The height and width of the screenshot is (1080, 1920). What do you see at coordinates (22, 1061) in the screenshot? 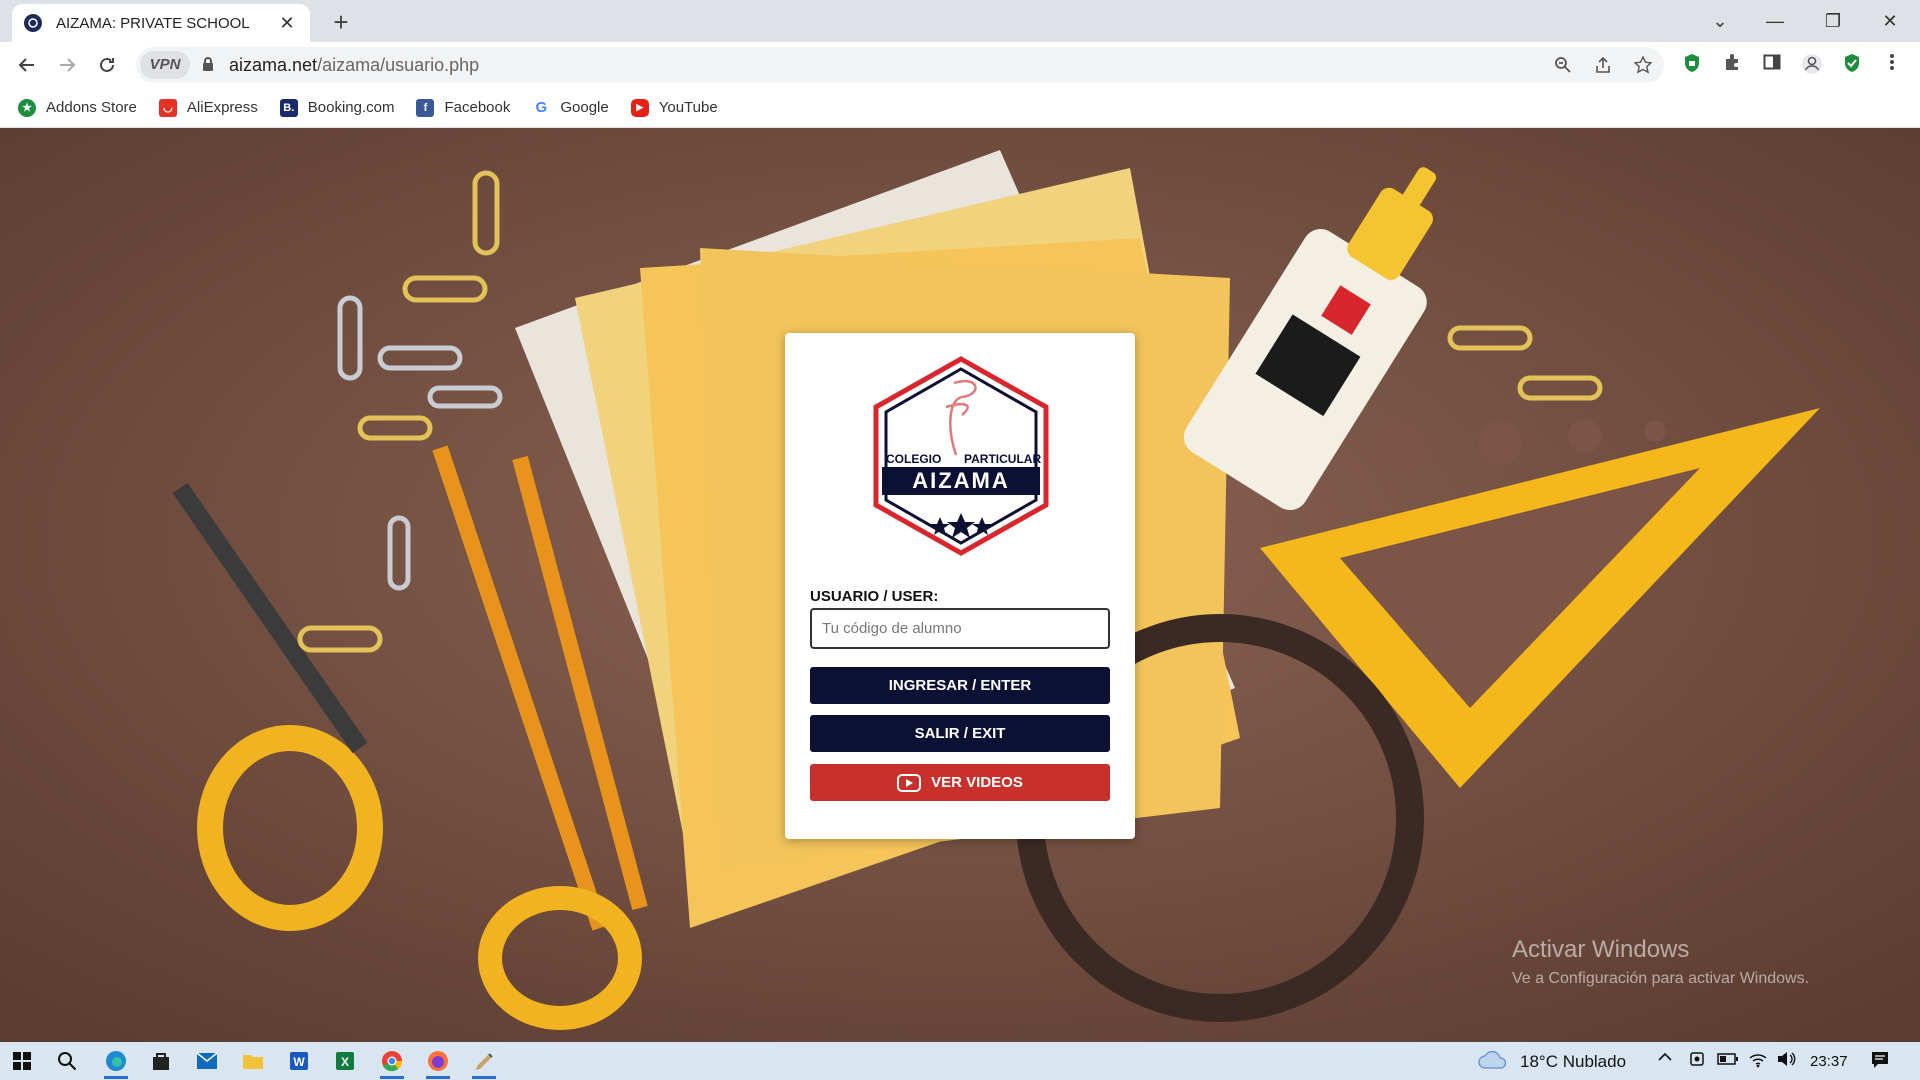
I see `windows-start-icon` at bounding box center [22, 1061].